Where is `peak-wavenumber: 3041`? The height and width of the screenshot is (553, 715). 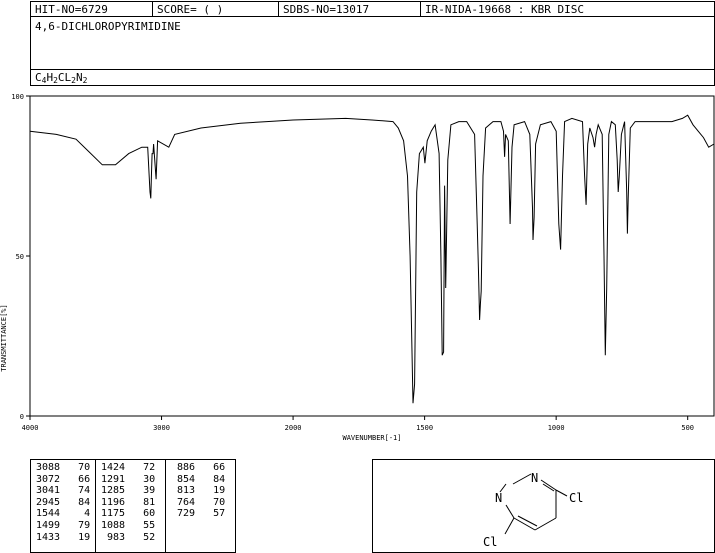 peak-wavenumber: 3041 is located at coordinates (48, 491).